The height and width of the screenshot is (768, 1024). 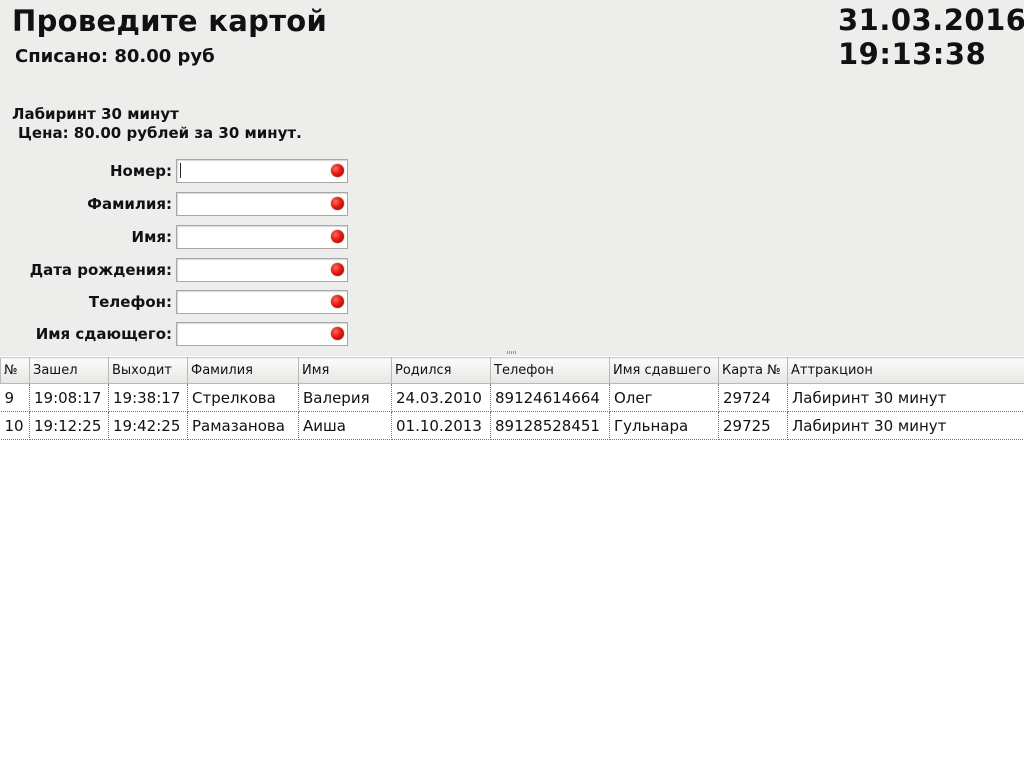 I want to click on cell-number: 9, so click(x=15, y=397).